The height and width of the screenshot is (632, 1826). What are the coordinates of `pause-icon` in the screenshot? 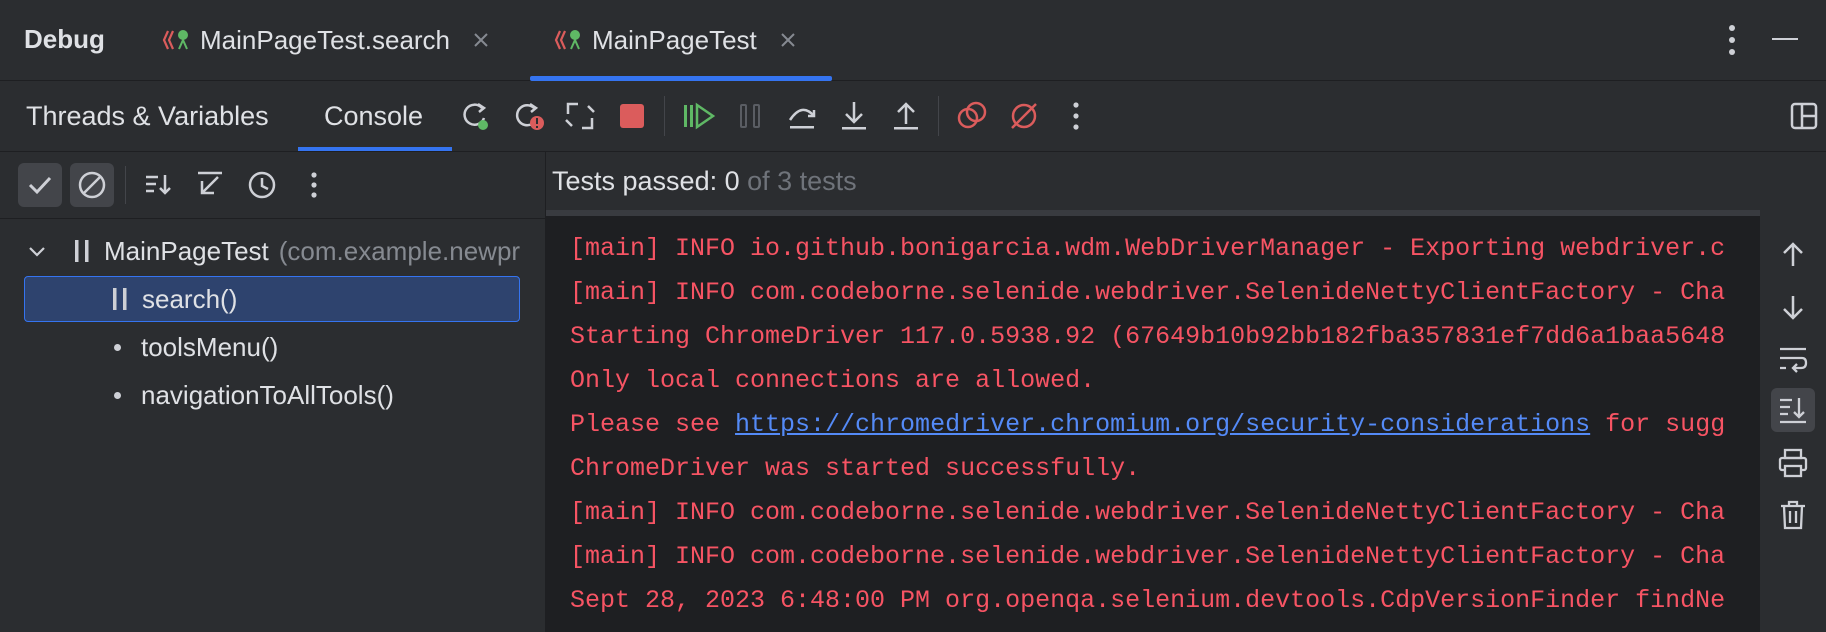 It's located at (750, 116).